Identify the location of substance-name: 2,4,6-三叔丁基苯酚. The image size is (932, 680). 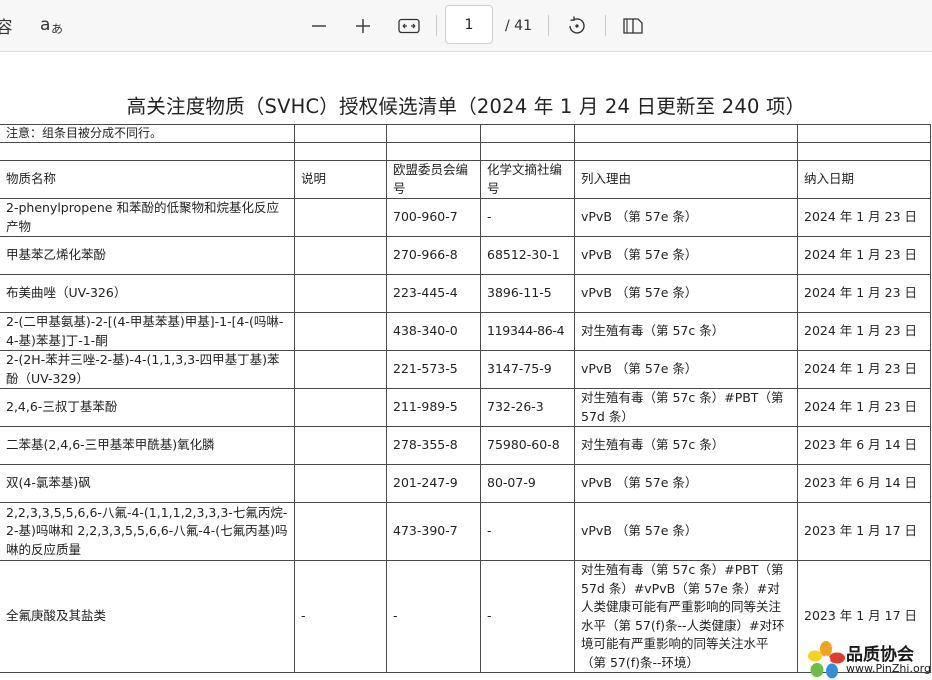
(147, 407).